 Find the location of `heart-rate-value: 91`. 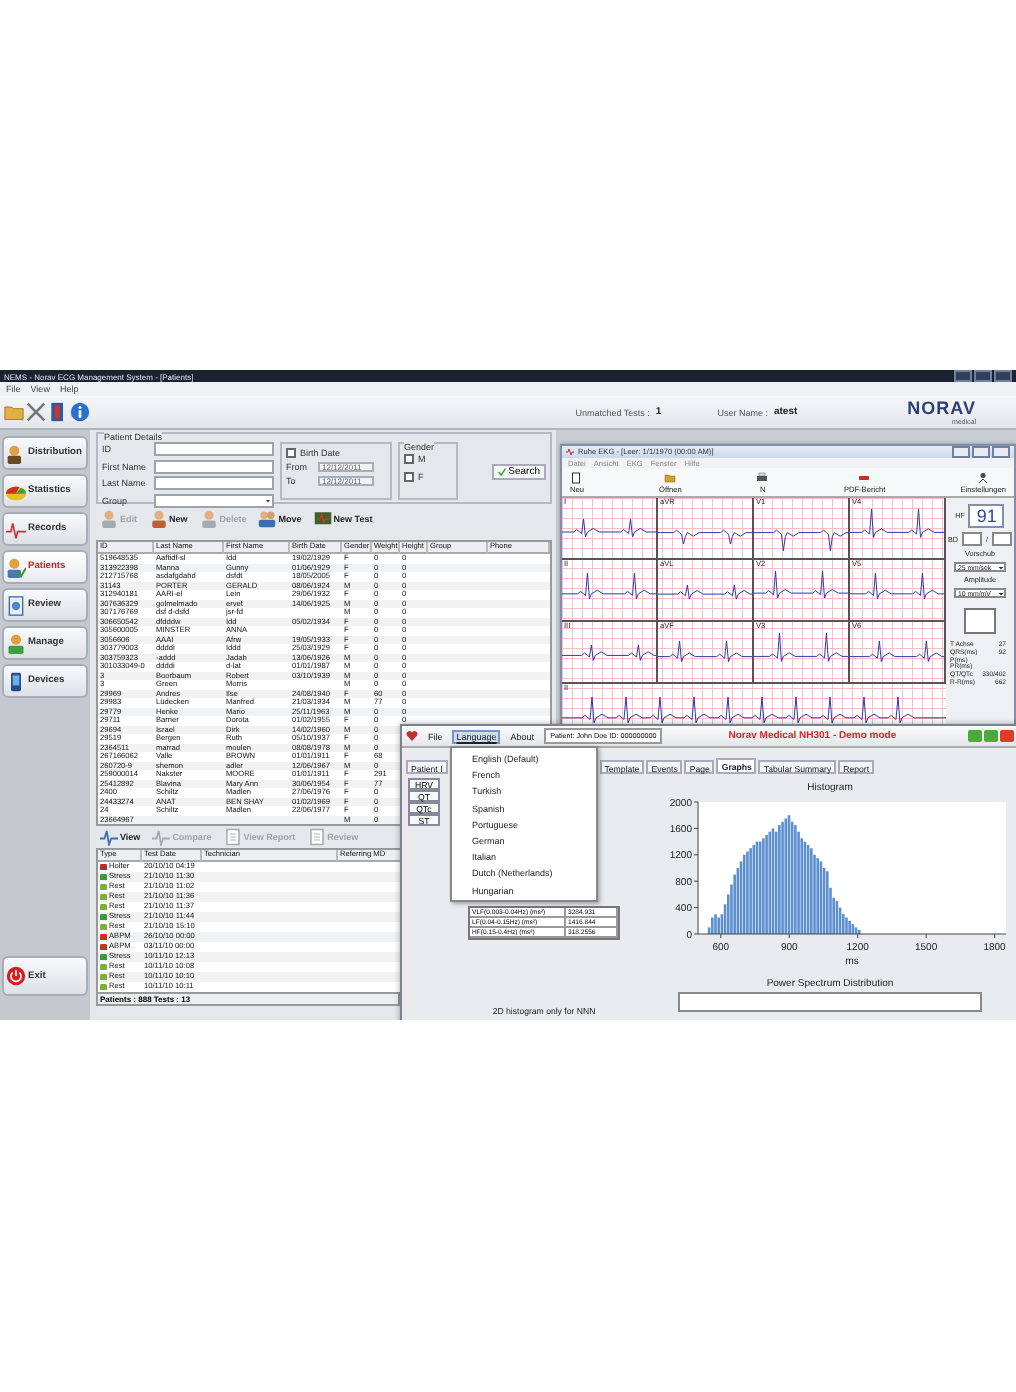

heart-rate-value: 91 is located at coordinates (986, 516).